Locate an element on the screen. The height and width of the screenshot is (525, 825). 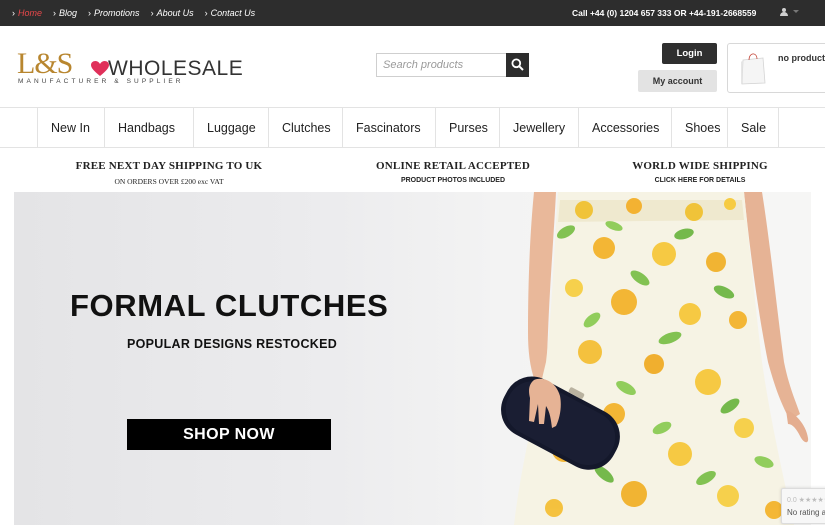
top-nav-label: Home is located at coordinates (30, 13).